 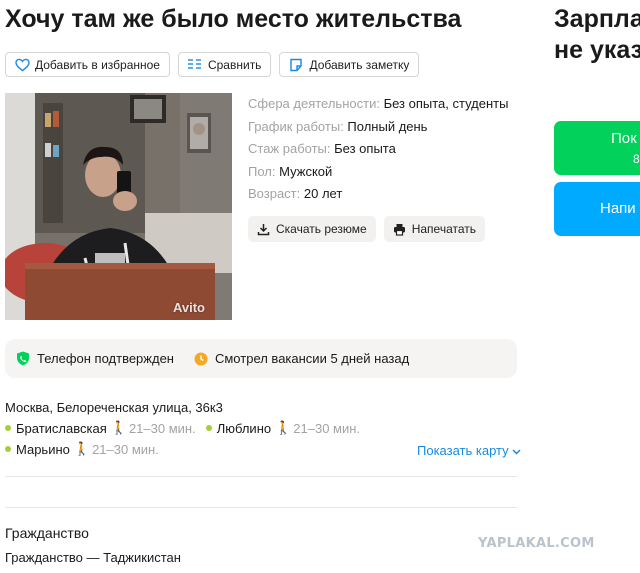 I want to click on detail-row-schedule: График работы: Полный день, so click(x=378, y=127).